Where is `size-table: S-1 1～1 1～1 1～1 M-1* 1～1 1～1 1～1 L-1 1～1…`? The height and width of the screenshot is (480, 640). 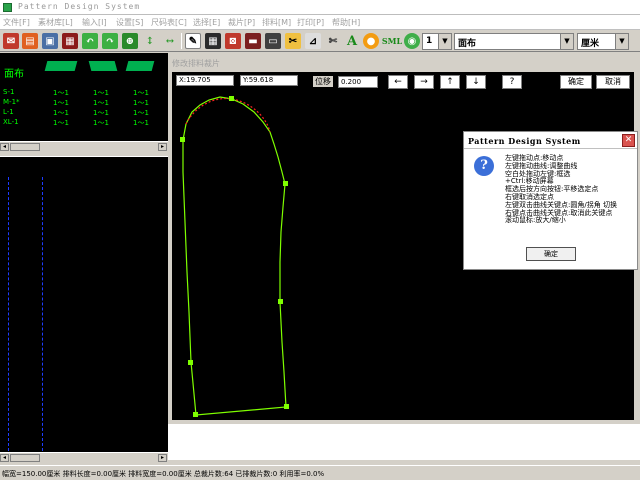 size-table: S-1 1～1 1～1 1～1 M-1* 1～1 1～1 1～1 L-1 1～1… is located at coordinates (83, 108).